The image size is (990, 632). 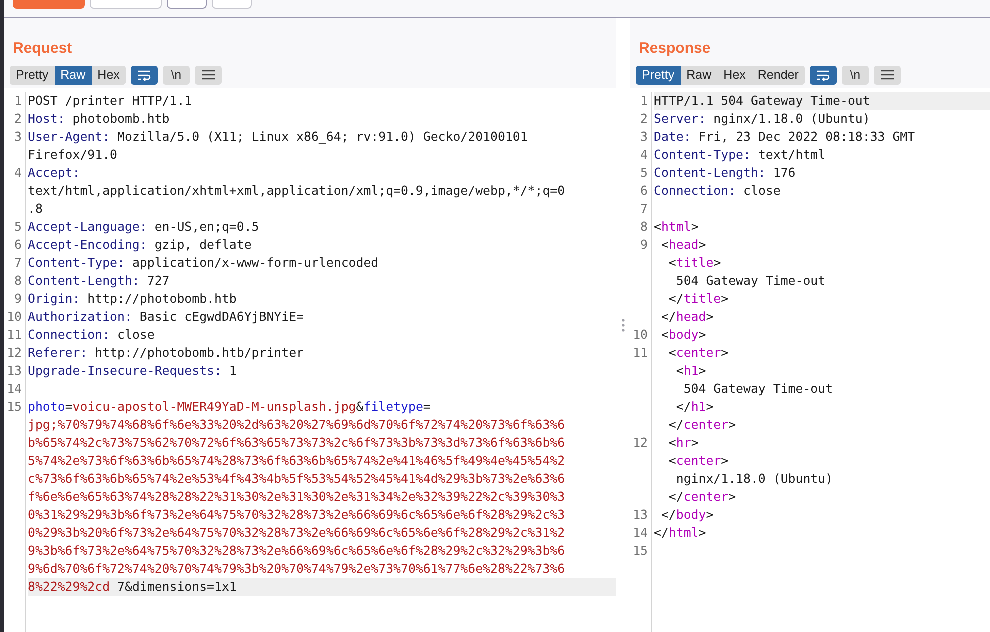 What do you see at coordinates (658, 75) in the screenshot?
I see `view-tab: Pretty` at bounding box center [658, 75].